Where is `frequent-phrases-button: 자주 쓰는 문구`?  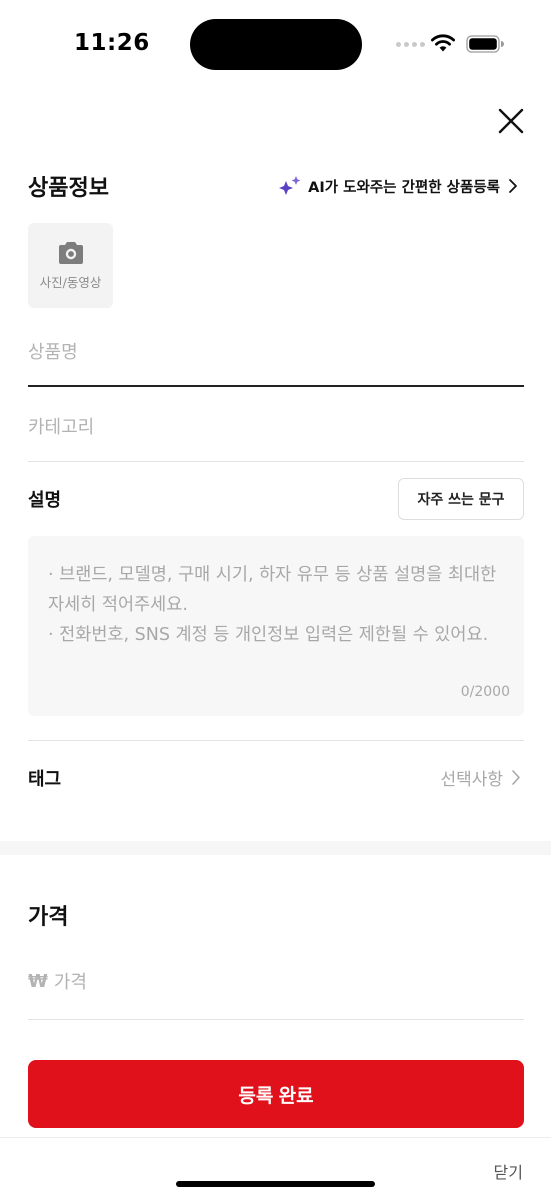
frequent-phrases-button: 자주 쓰는 문구 is located at coordinates (461, 499).